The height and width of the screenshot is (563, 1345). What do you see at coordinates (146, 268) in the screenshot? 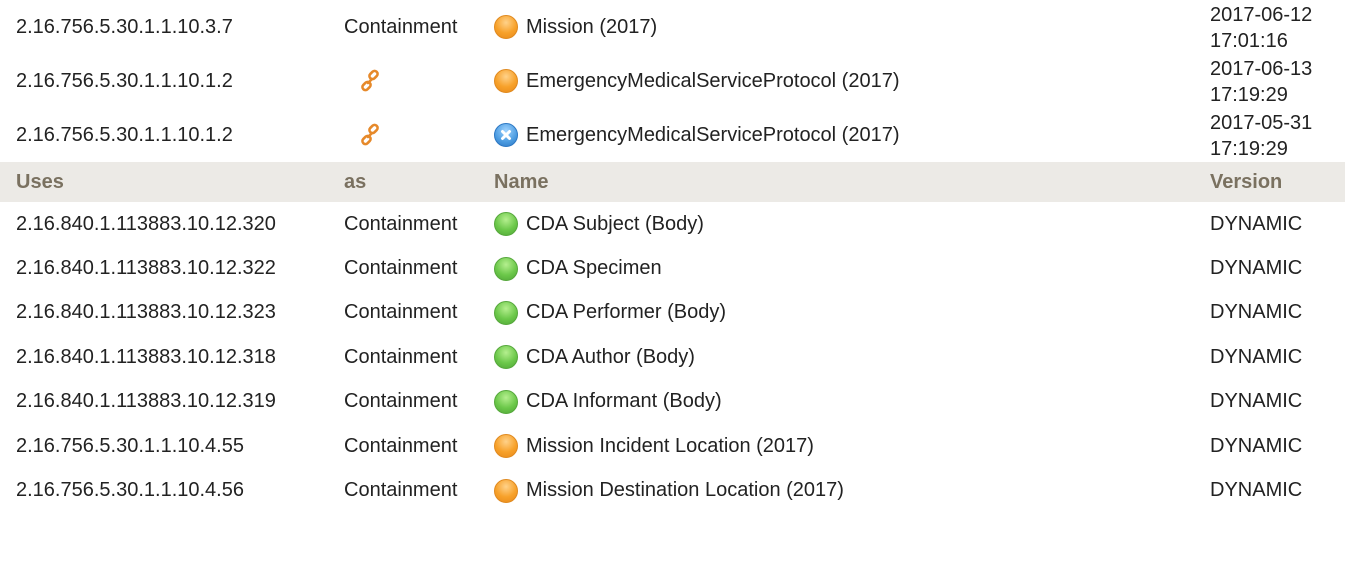
I see `template-id: 2.16.840.1.113883.10.12.322` at bounding box center [146, 268].